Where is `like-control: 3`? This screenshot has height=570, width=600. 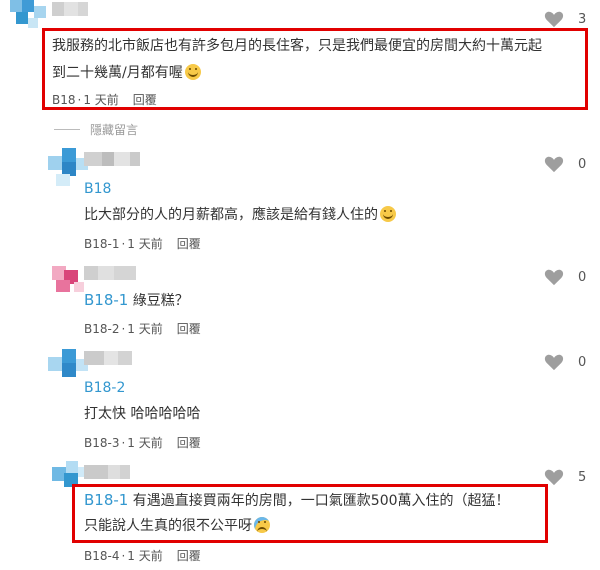 like-control: 3 is located at coordinates (565, 19).